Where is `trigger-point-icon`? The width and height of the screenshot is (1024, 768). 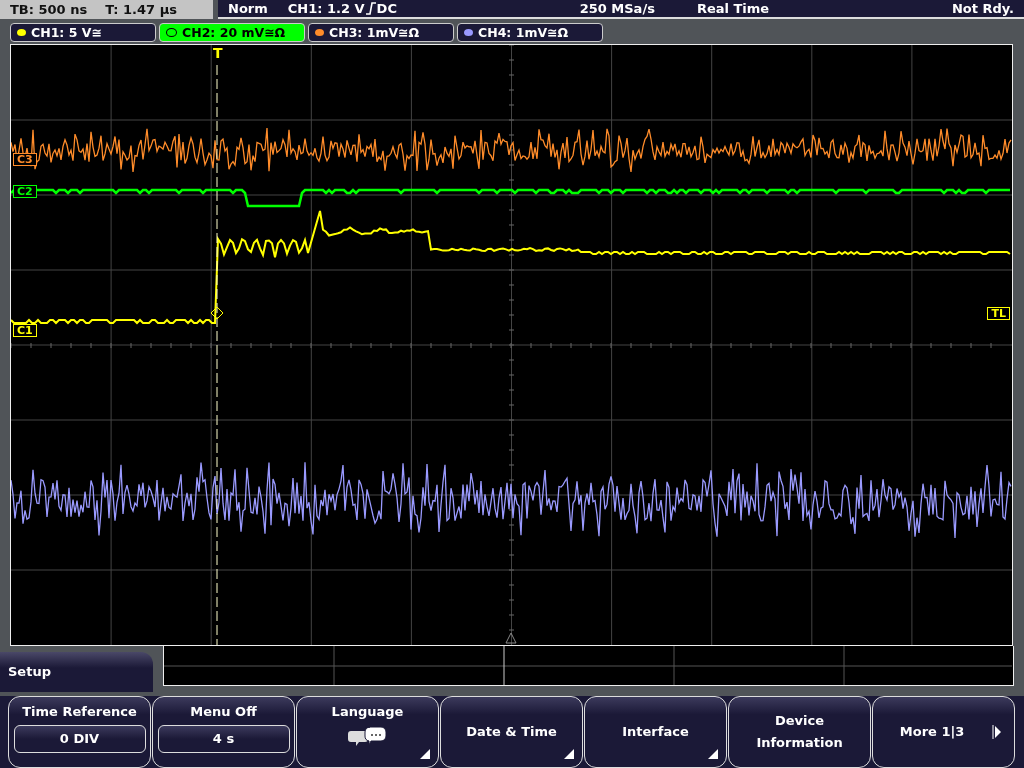 trigger-point-icon is located at coordinates (217, 312).